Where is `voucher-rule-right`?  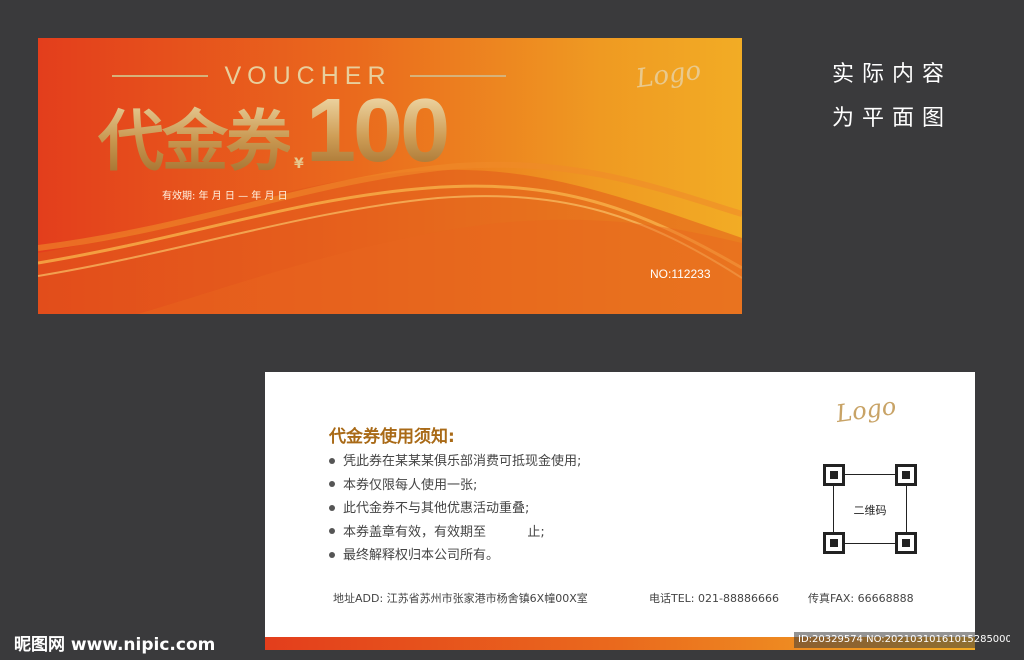 voucher-rule-right is located at coordinates (458, 76).